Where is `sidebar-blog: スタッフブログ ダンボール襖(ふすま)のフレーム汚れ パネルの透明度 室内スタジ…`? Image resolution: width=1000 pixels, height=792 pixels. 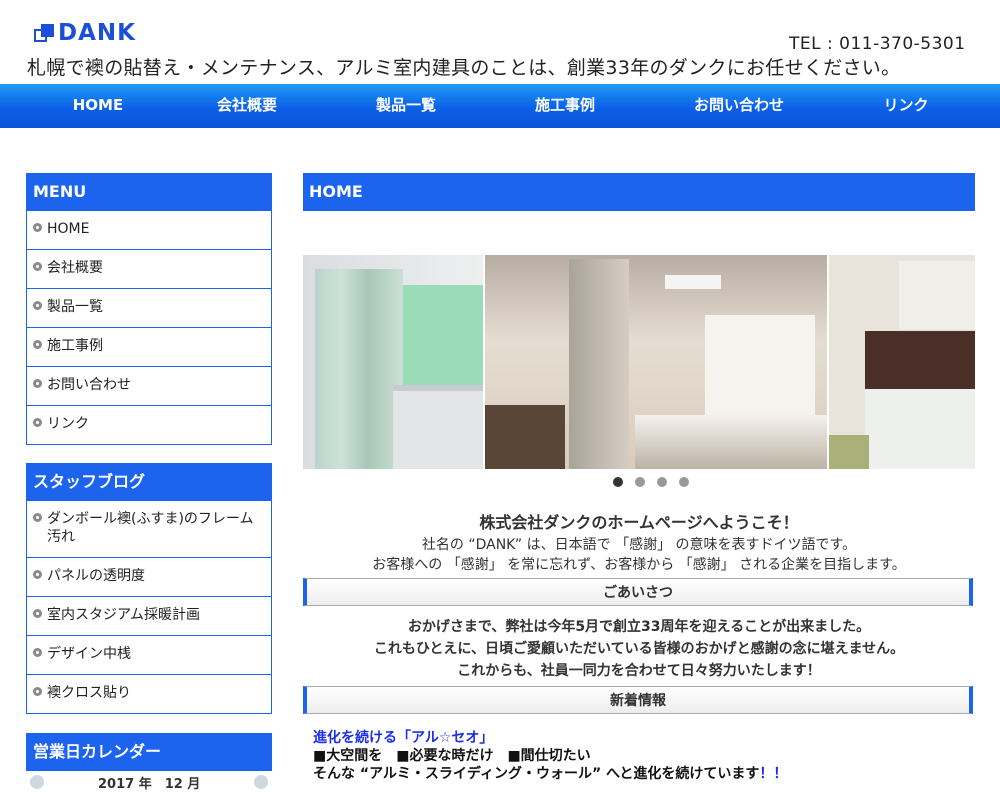 sidebar-blog: スタッフブログ ダンボール襖(ふすま)のフレーム汚れ パネルの透明度 室内スタジ… is located at coordinates (149, 588).